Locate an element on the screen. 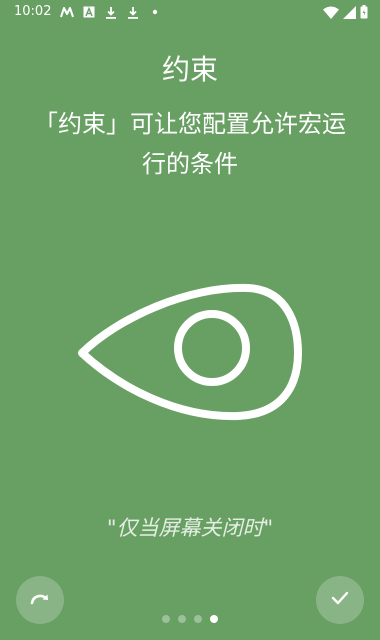 This screenshot has height=640, width=380. page-title: 约束 is located at coordinates (189, 69).